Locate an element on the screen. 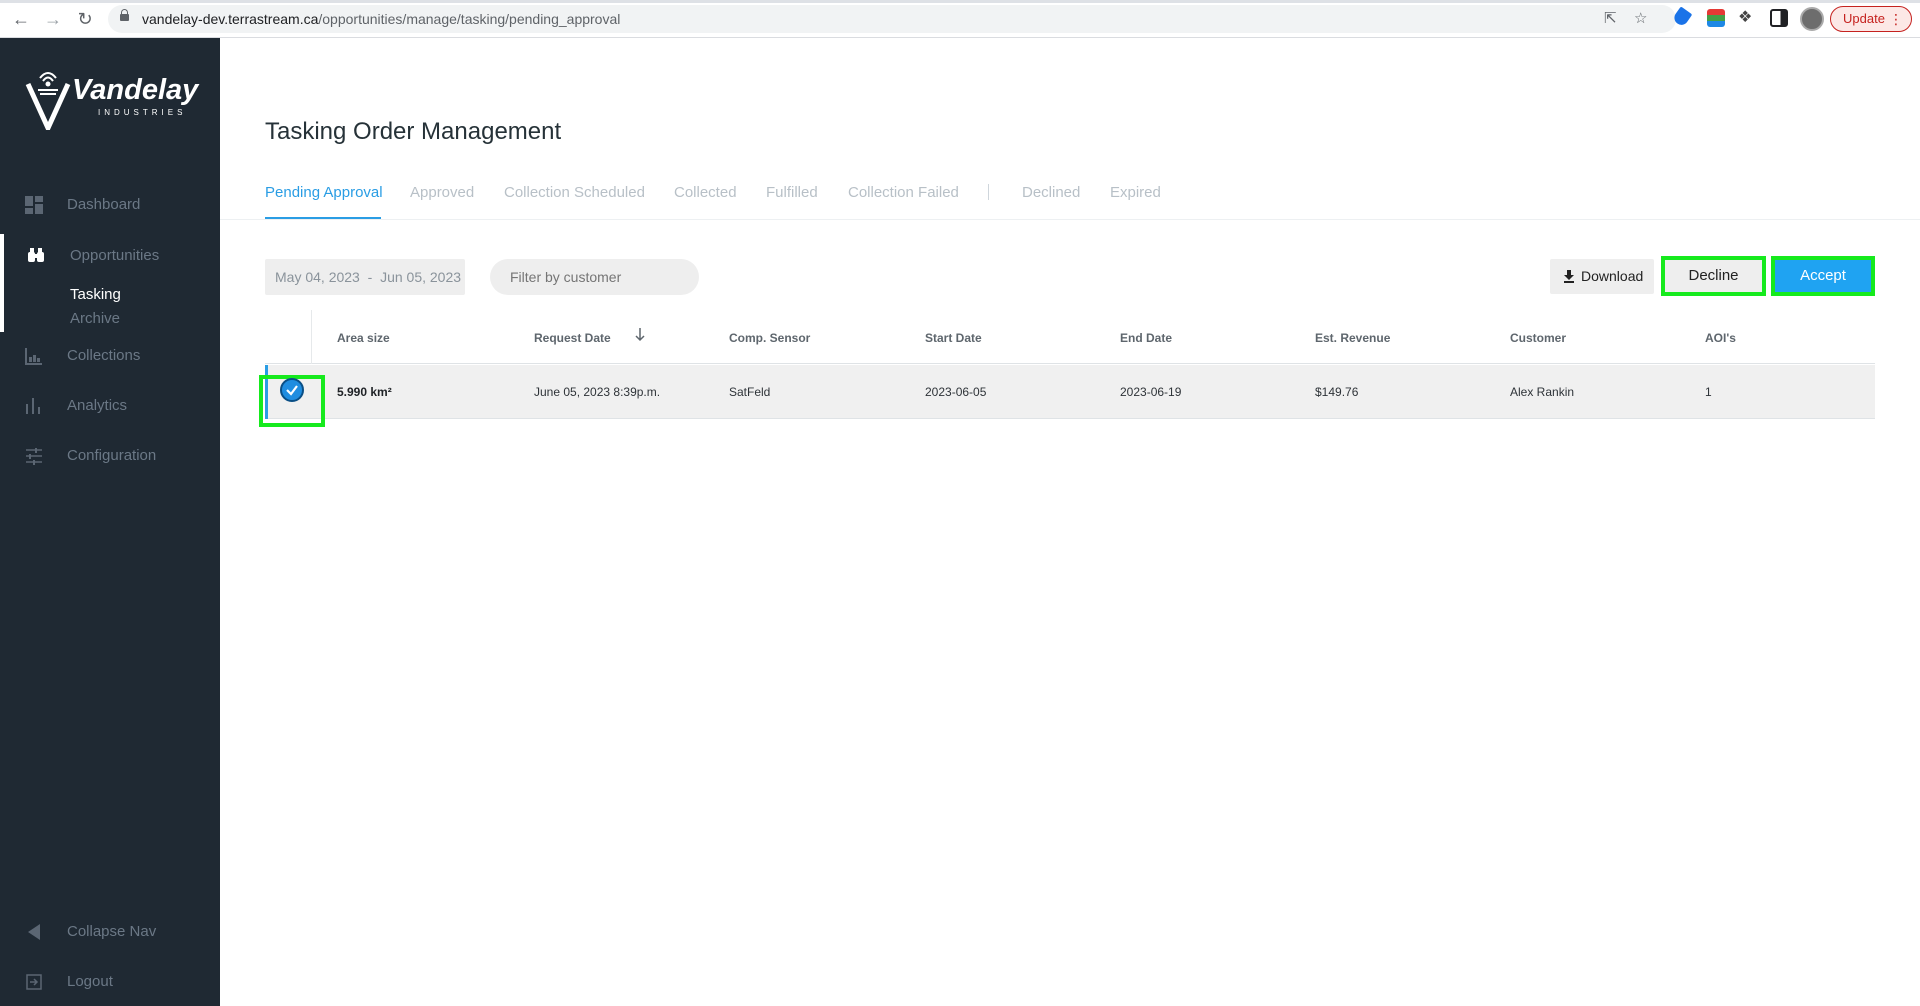 The width and height of the screenshot is (1920, 1006). tab-expired: Expired is located at coordinates (1135, 192).